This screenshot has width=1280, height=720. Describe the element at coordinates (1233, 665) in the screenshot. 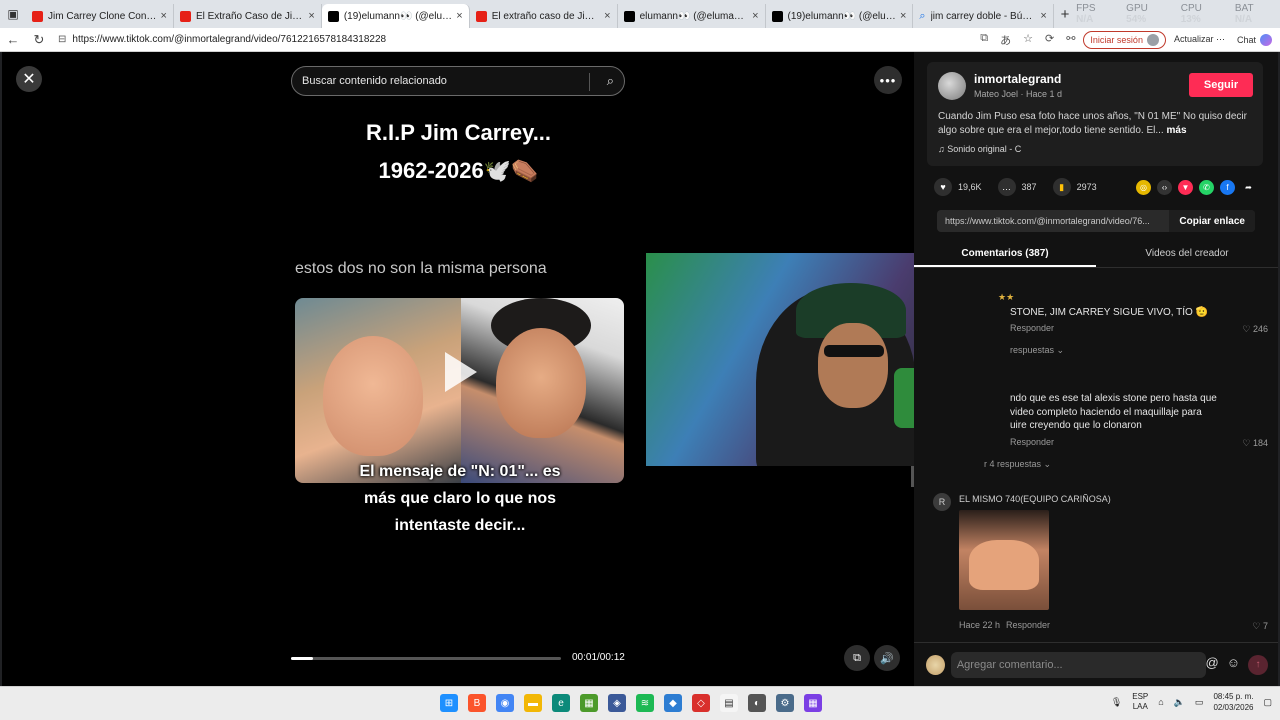

I see `emoji-icon: ☺` at that location.